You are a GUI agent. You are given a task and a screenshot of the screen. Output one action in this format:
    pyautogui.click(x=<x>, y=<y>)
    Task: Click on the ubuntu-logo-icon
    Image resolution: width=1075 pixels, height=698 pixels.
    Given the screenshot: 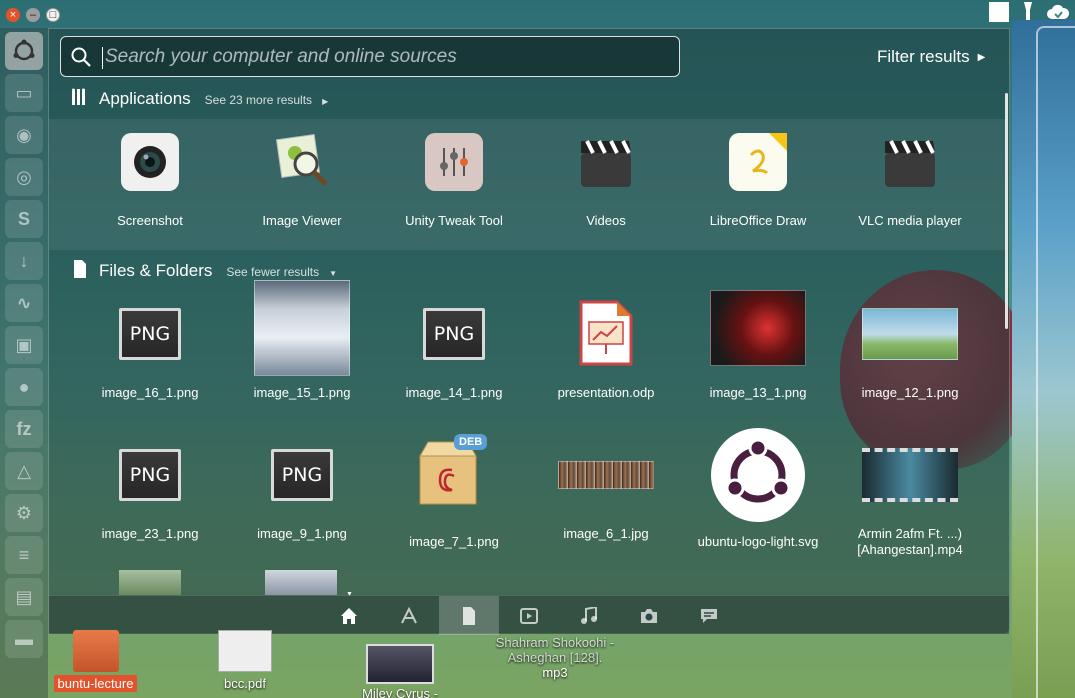 What is the action you would take?
    pyautogui.click(x=24, y=50)
    